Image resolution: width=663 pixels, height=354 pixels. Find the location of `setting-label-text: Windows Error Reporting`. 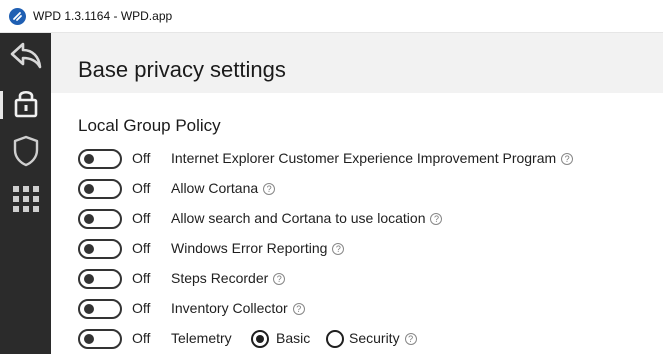

setting-label-text: Windows Error Reporting is located at coordinates (249, 248).